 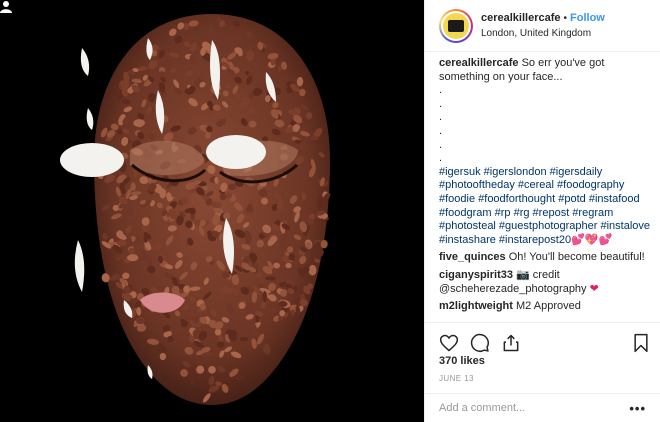 I want to click on share-icon, so click(x=511, y=343).